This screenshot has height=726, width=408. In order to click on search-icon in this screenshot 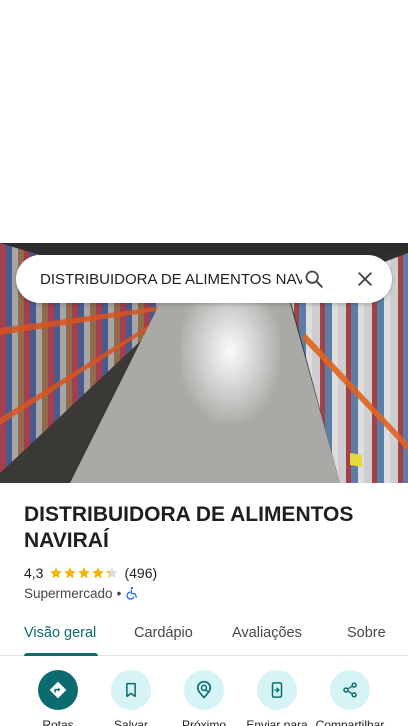, I will do `click(314, 279)`.